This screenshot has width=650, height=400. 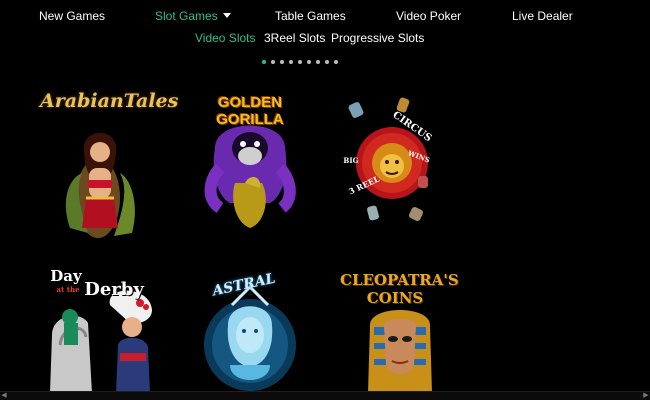 I want to click on carousel-pagination, so click(x=300, y=64).